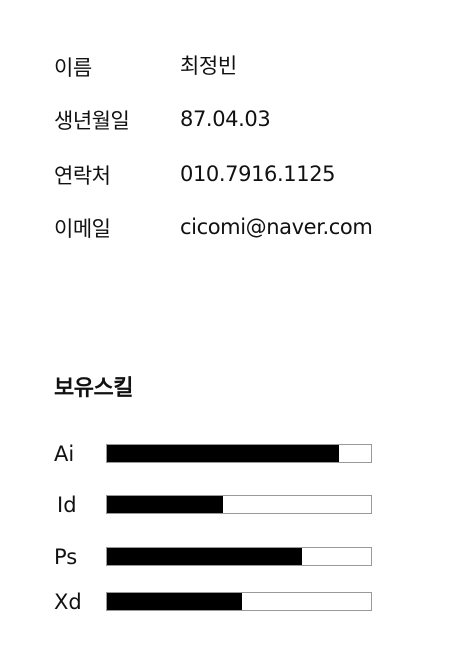 The width and height of the screenshot is (472, 650). I want to click on name-label: 이름, so click(73, 68).